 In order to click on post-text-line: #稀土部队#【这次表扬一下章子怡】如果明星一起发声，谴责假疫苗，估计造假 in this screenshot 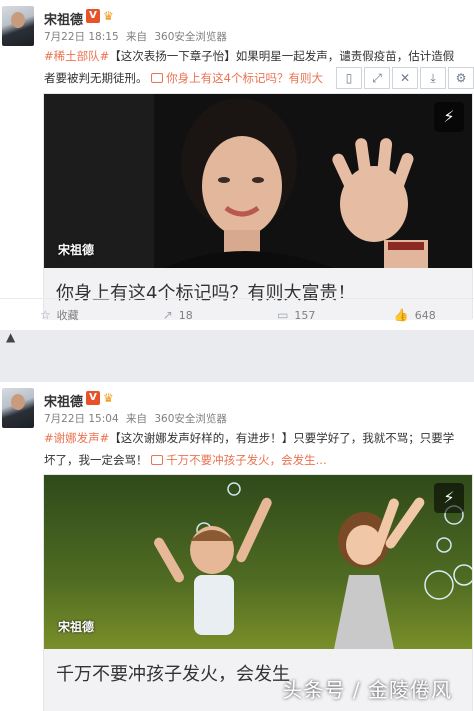, I will do `click(259, 56)`.